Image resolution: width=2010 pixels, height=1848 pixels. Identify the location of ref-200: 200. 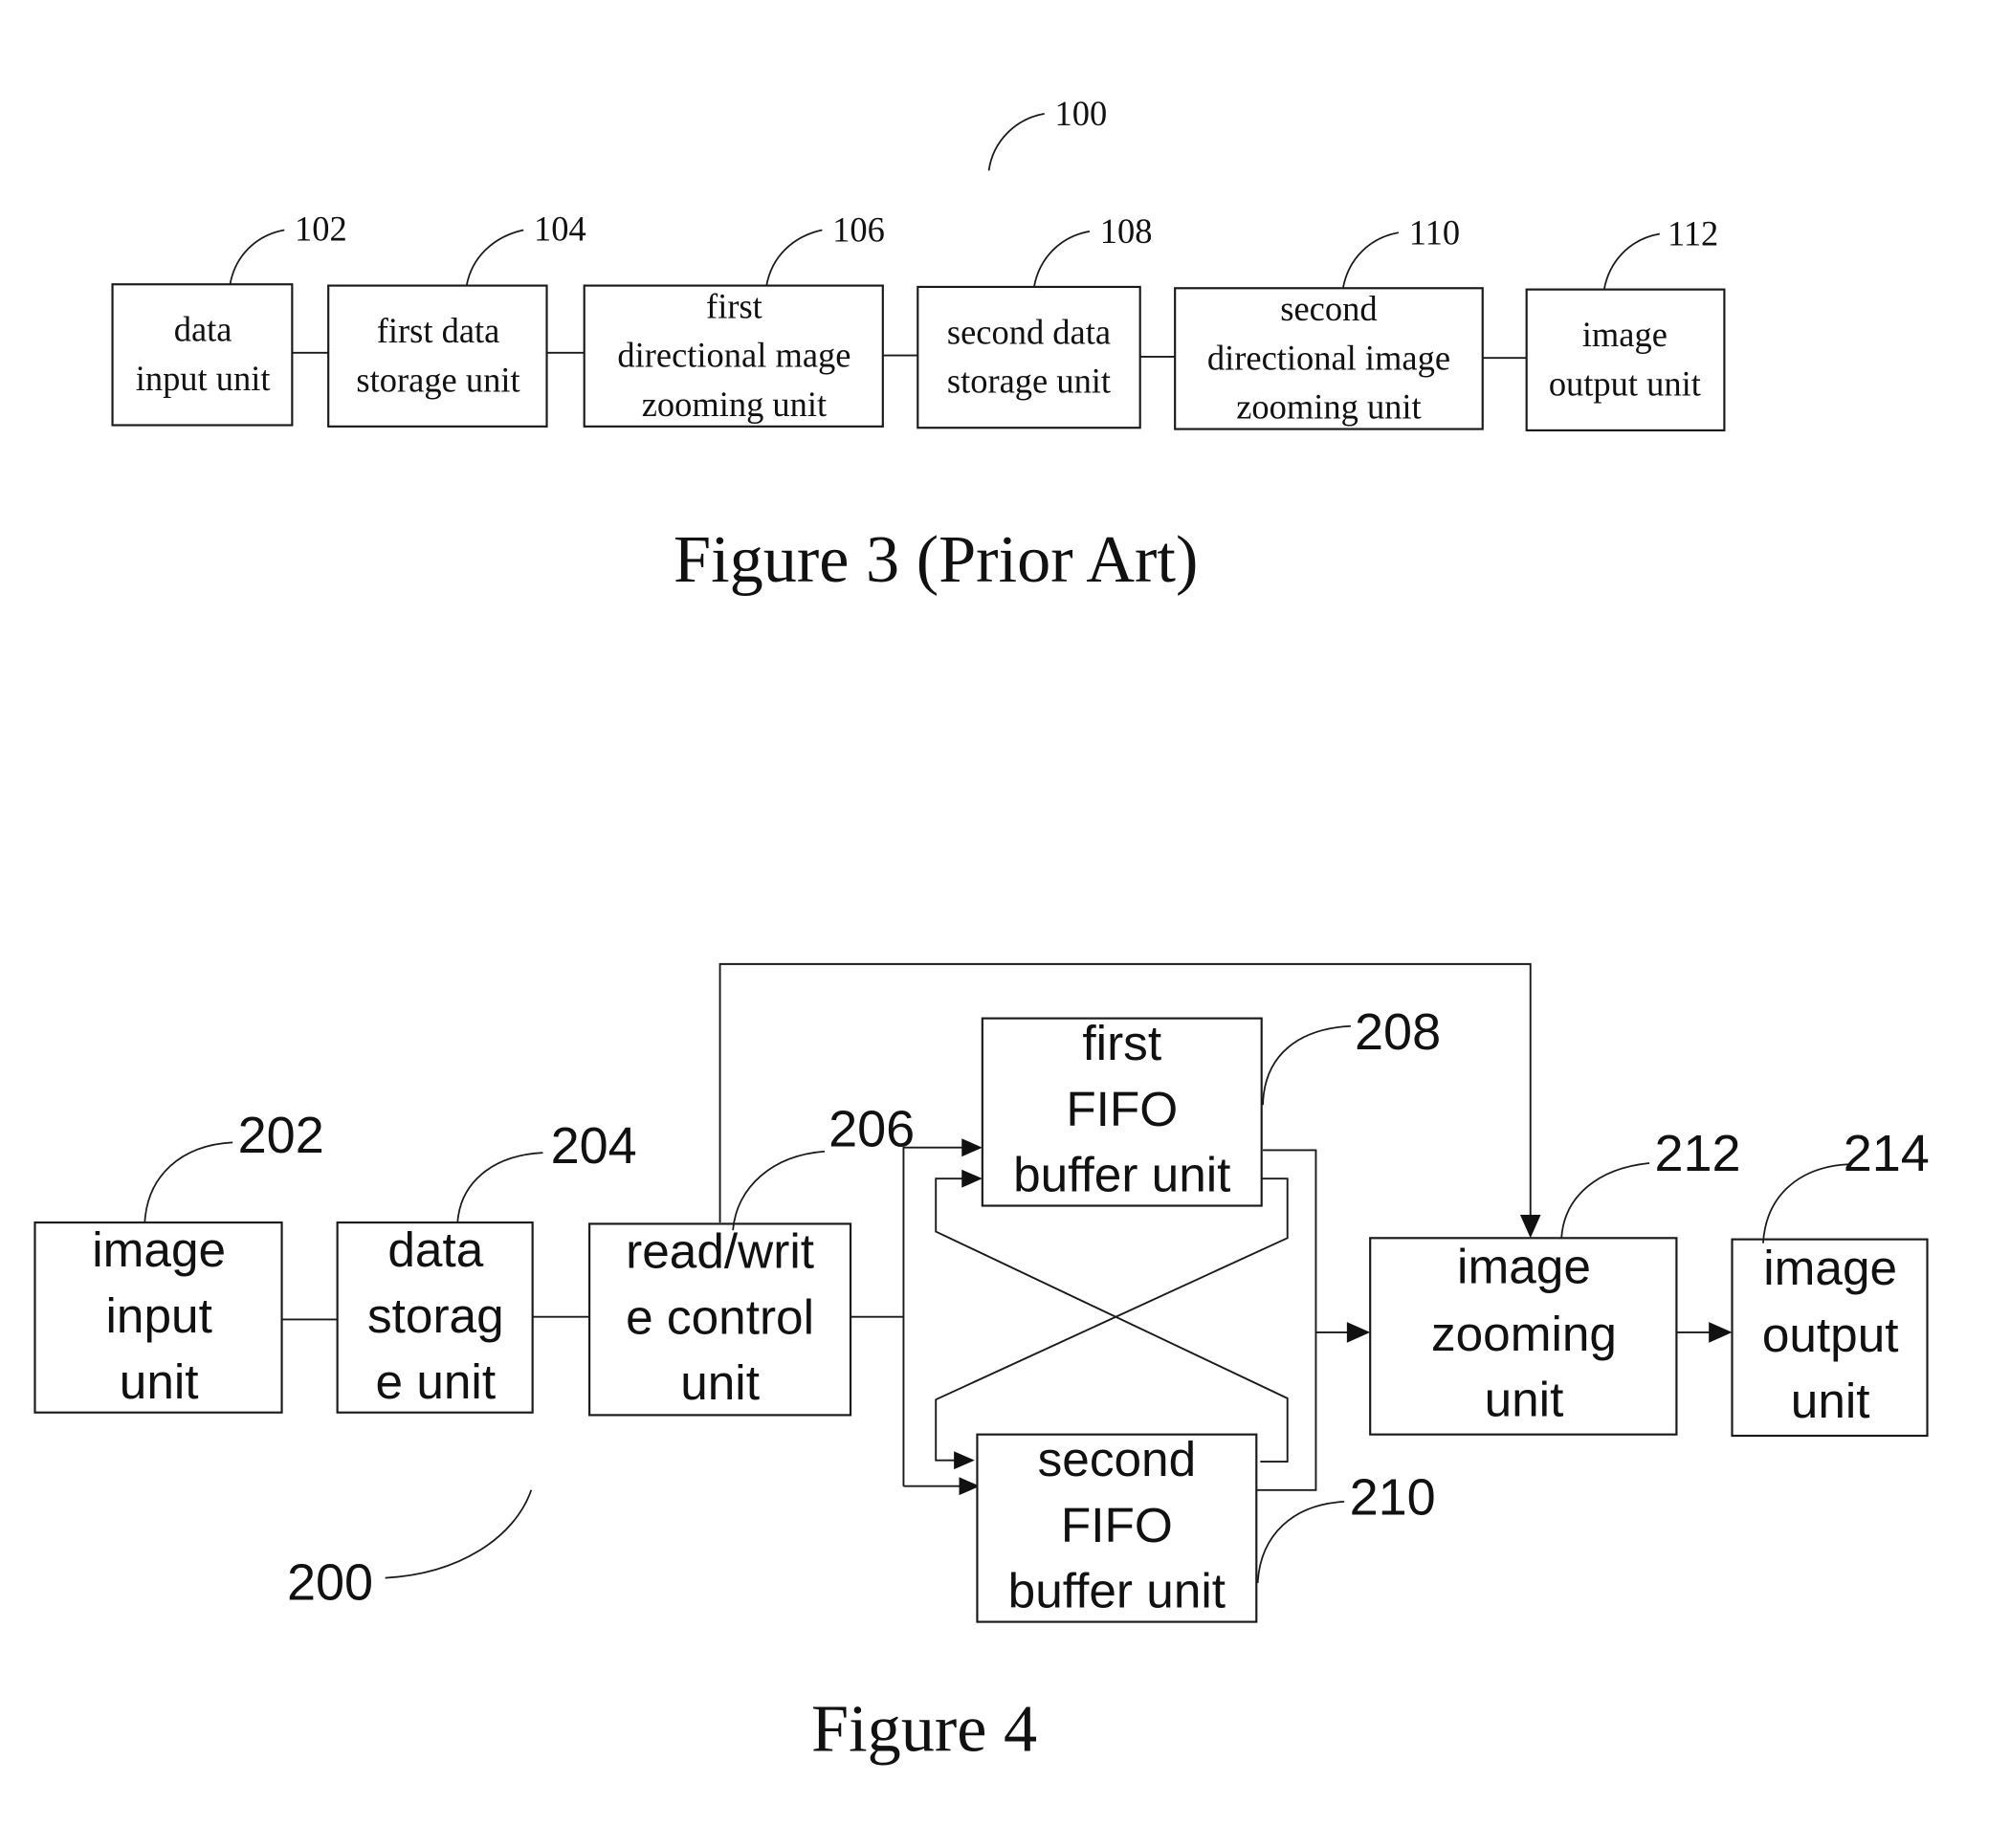
(330, 1583).